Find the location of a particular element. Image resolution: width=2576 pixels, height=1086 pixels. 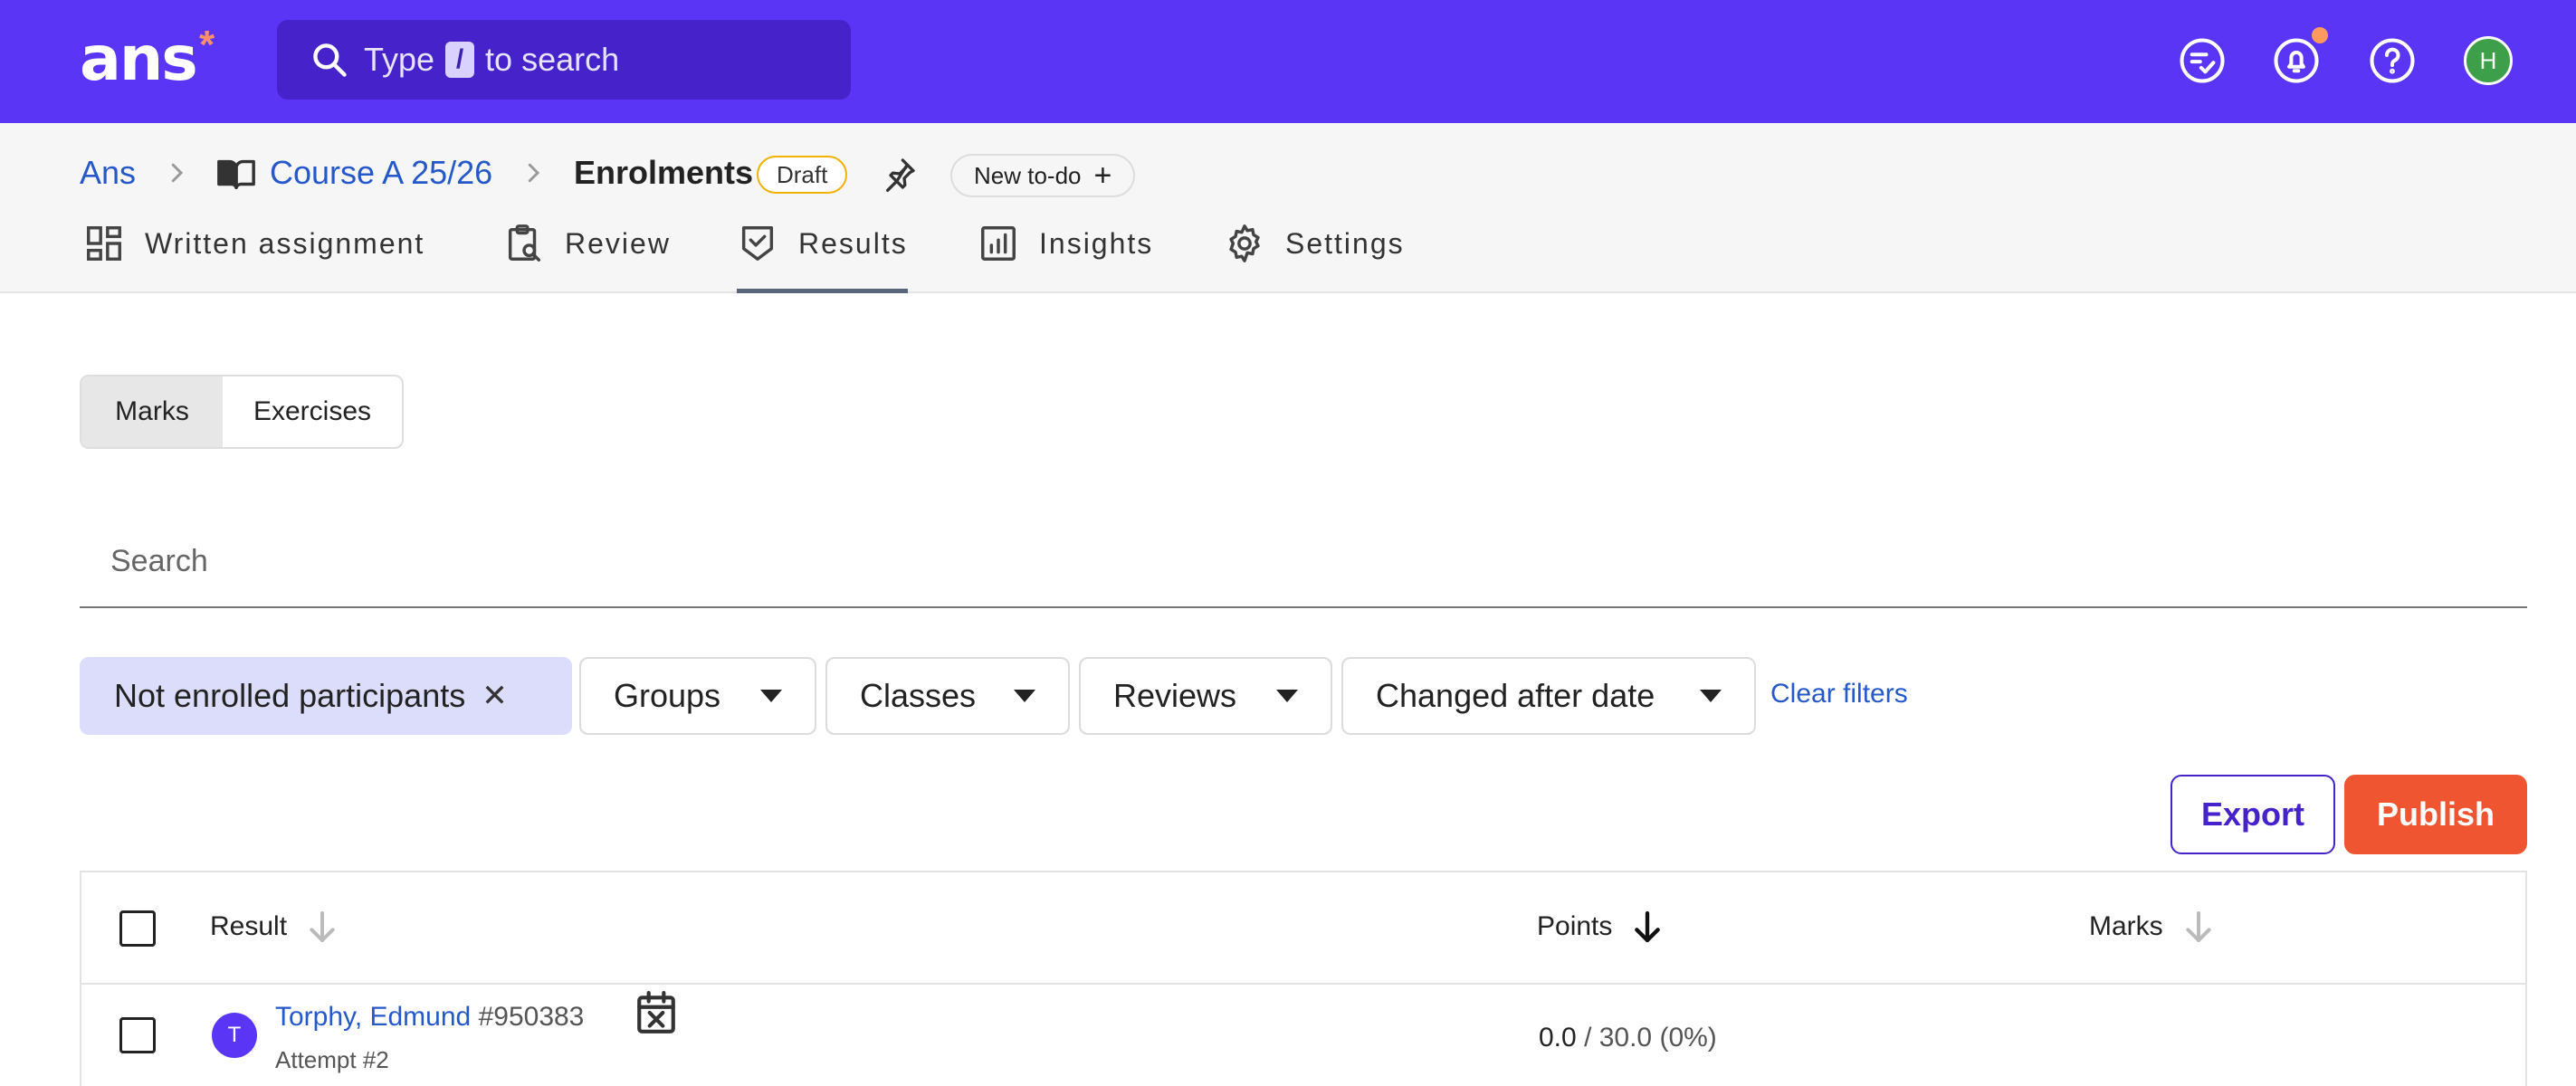

tab-label: Written assignment is located at coordinates (285, 243).